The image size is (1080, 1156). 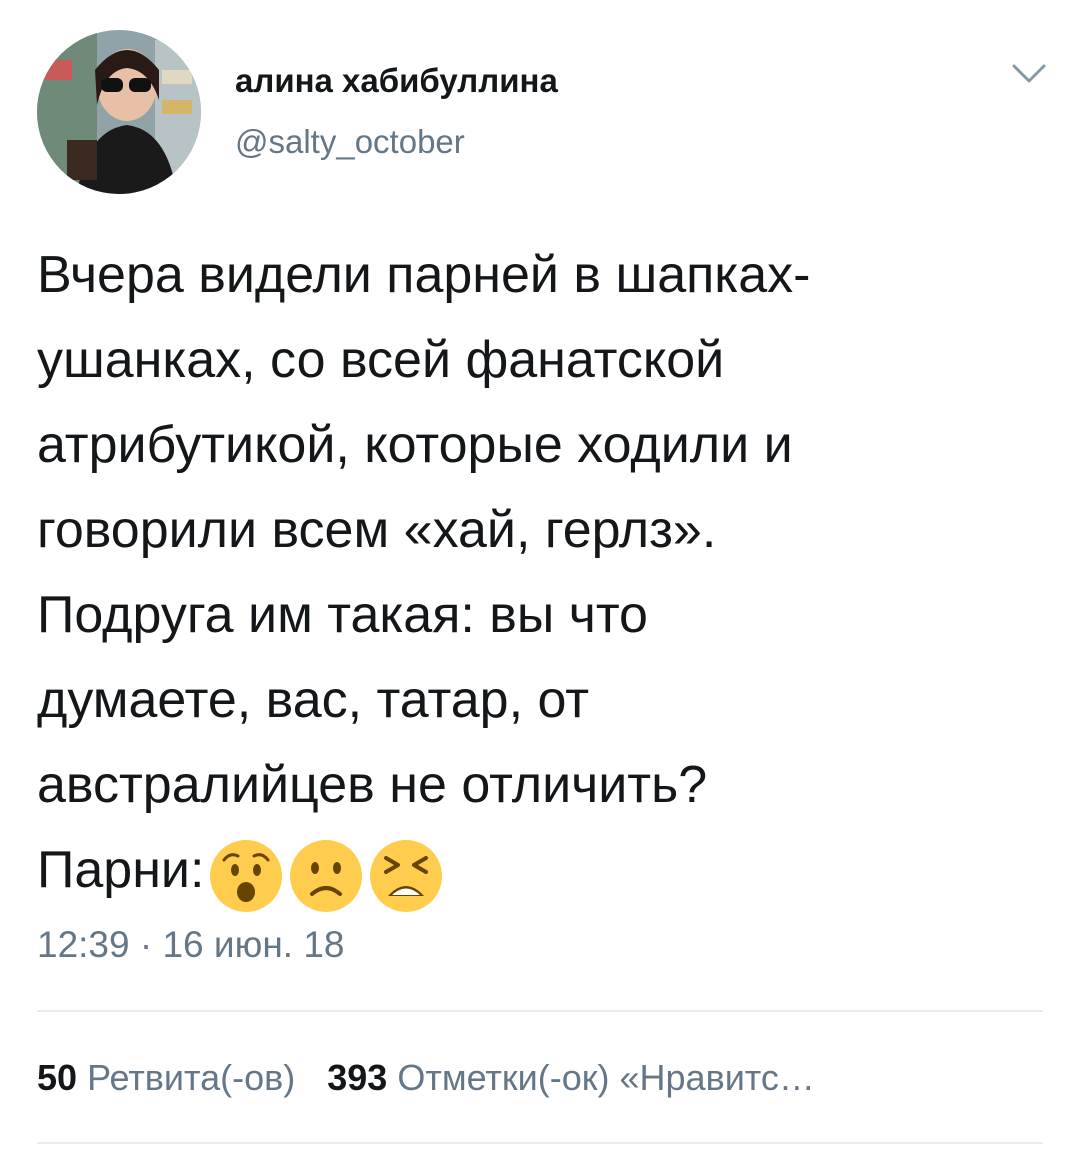 I want to click on retweets-stat: 50 Ретвита(-ов), so click(x=166, y=1078).